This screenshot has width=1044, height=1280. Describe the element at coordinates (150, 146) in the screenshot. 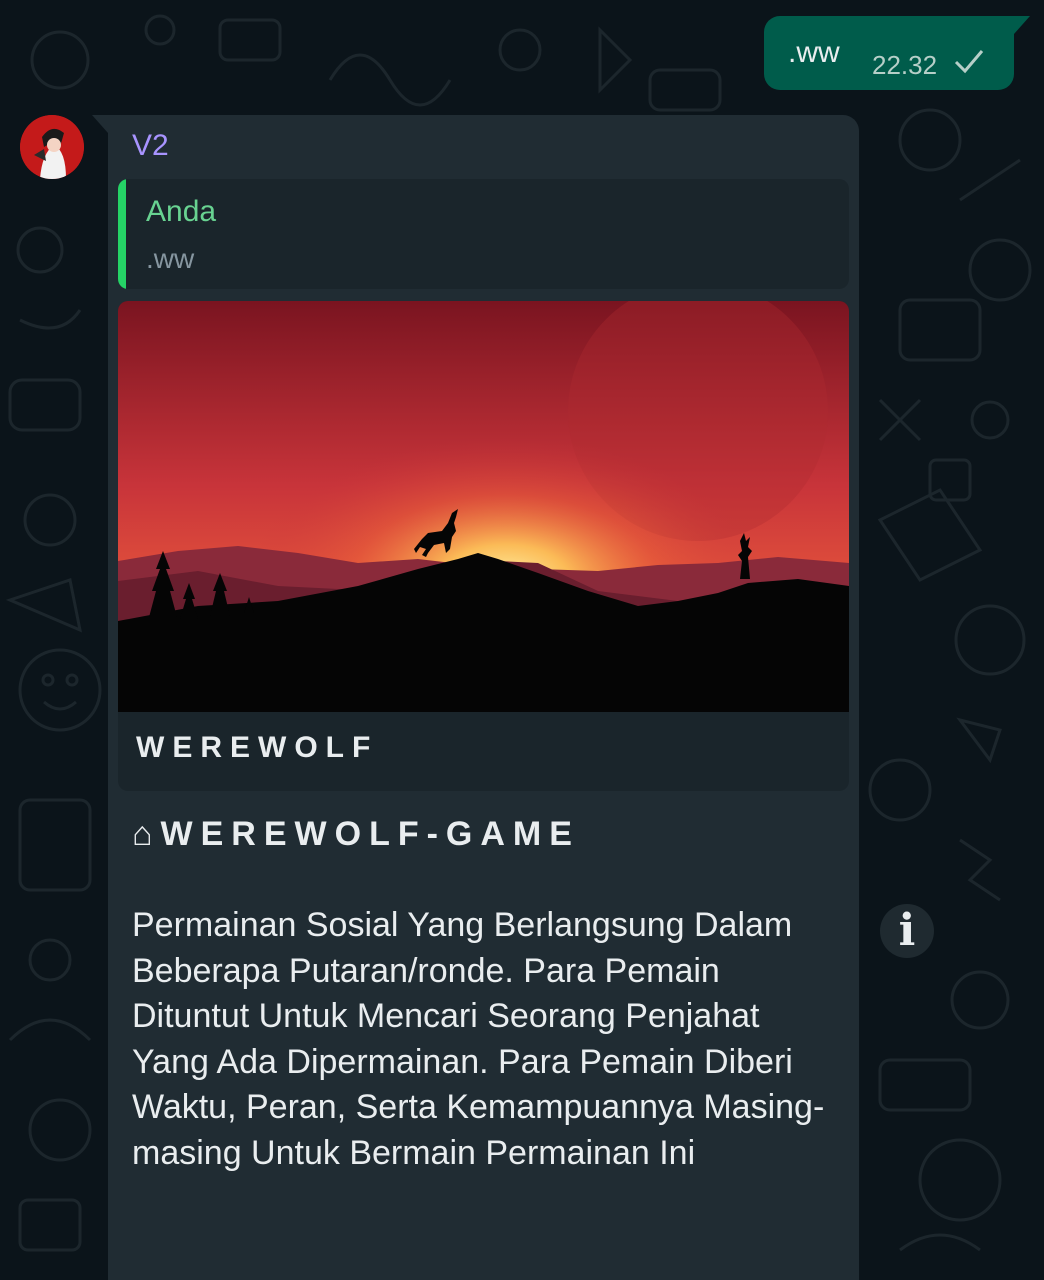

I see `sender-name: V2` at that location.